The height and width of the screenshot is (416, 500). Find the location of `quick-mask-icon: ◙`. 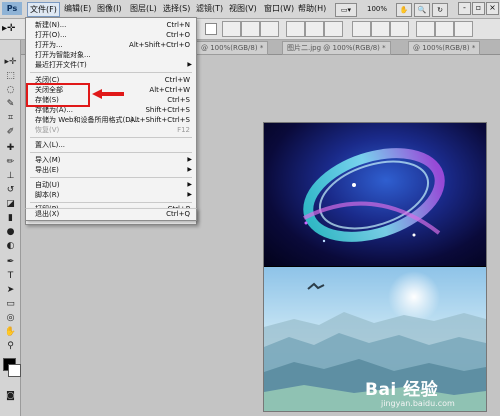

quick-mask-icon: ◙ is located at coordinates (10, 396).